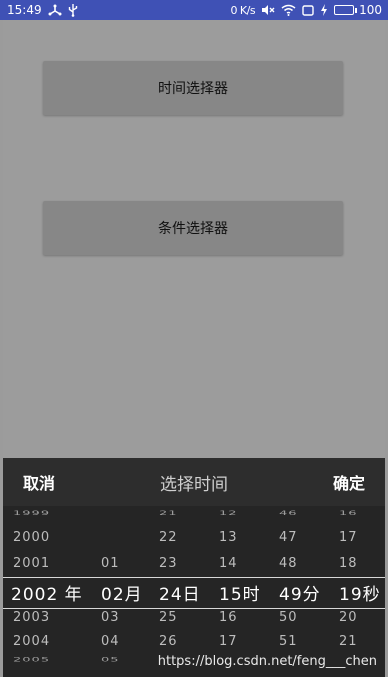  Describe the element at coordinates (268, 10) in the screenshot. I see `mute-icon` at that location.